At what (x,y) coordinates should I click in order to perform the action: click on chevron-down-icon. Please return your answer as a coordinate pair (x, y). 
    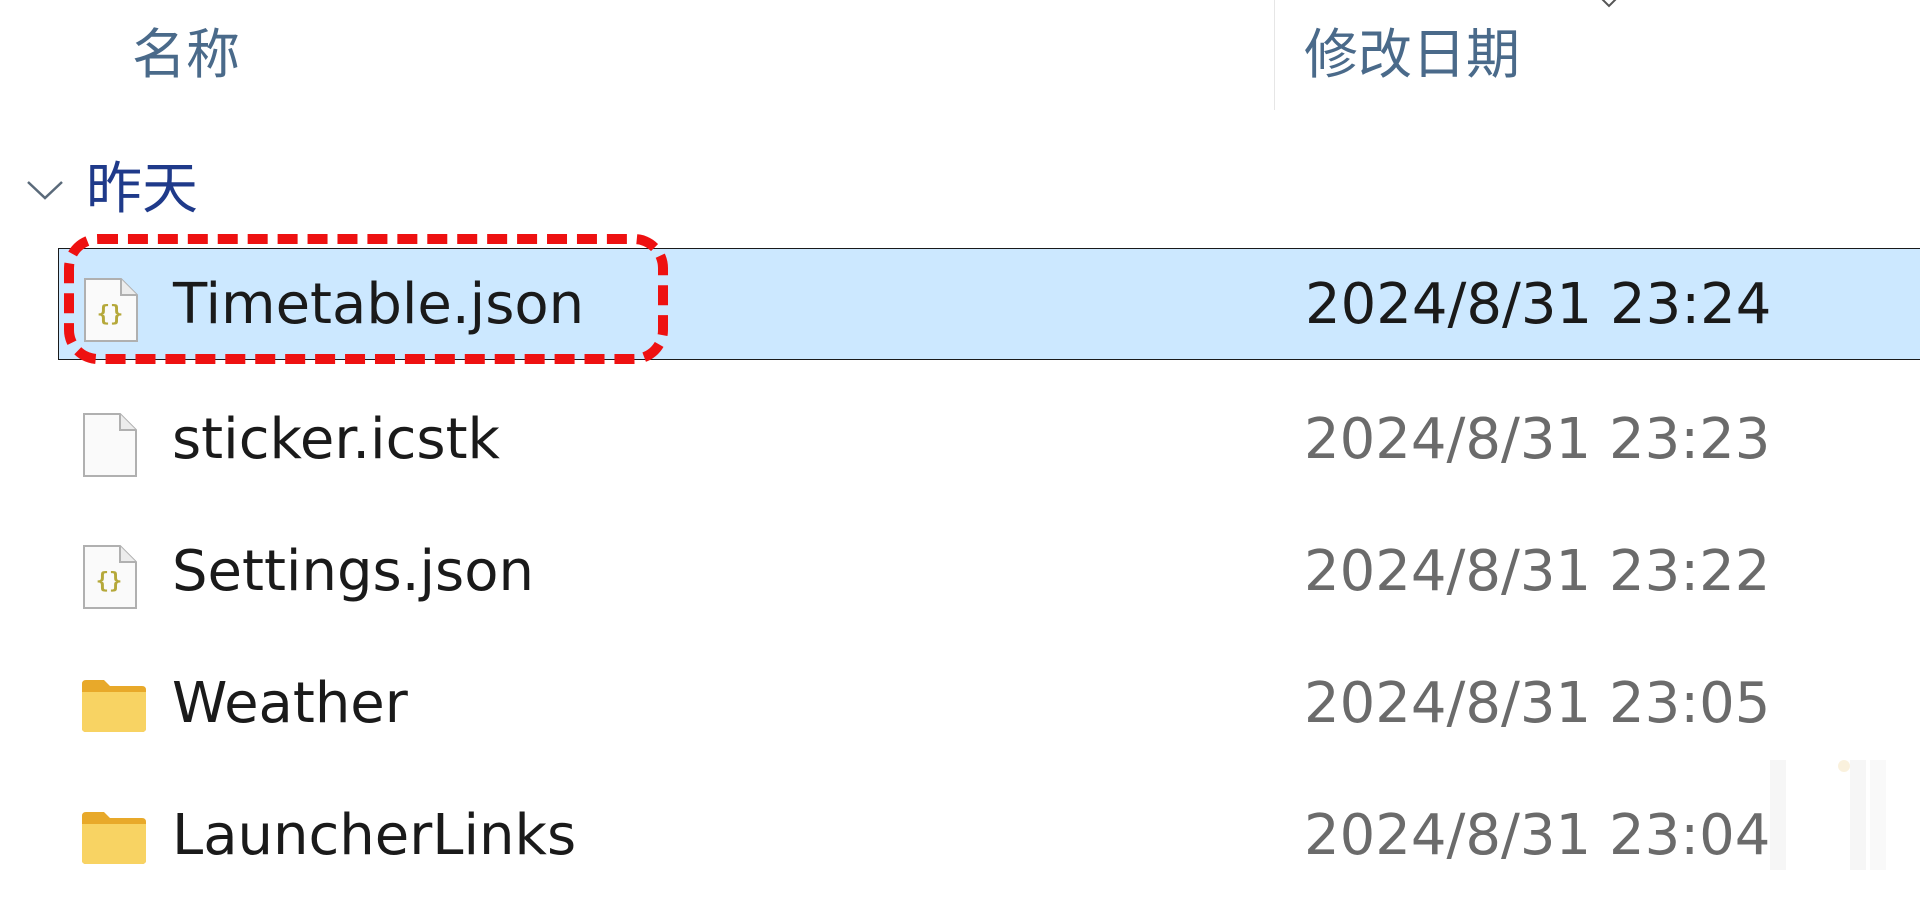
    Looking at the image, I should click on (45, 190).